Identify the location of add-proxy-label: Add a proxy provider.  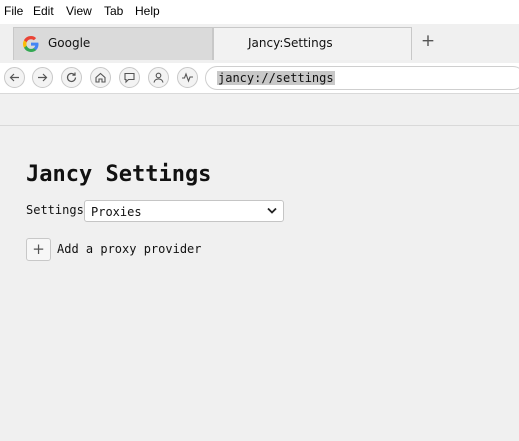
(129, 249).